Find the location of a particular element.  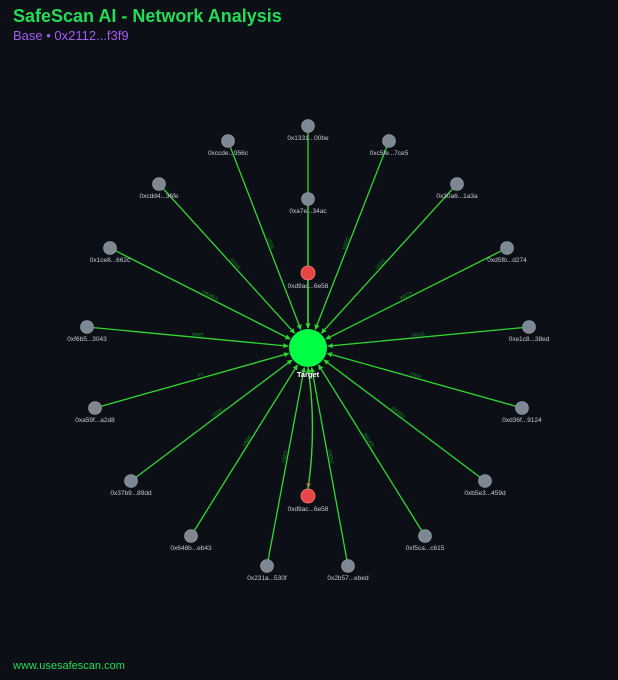

address-node-label: 0x2b57...ebed is located at coordinates (348, 578).